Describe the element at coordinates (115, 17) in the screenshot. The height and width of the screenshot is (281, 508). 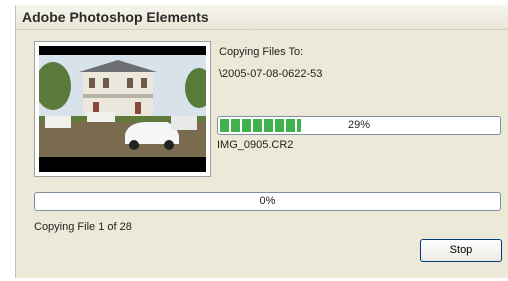
I see `window-title: Adobe Photoshop Elements` at that location.